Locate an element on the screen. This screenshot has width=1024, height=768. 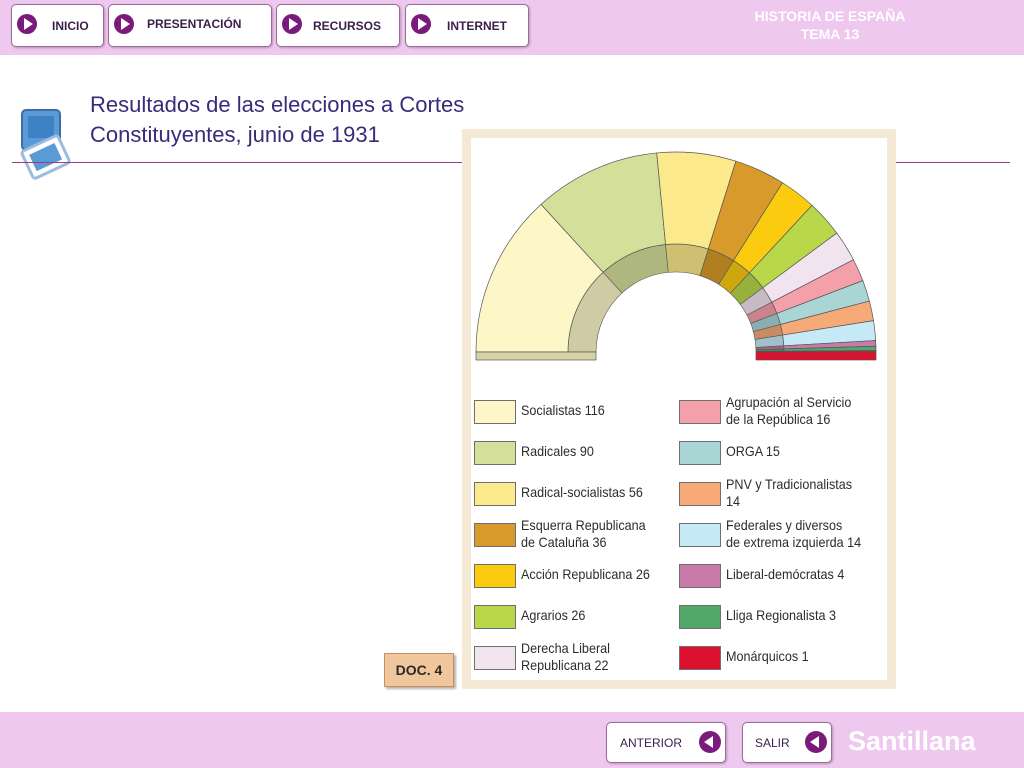
hemicycle-base-left is located at coordinates (536, 356).